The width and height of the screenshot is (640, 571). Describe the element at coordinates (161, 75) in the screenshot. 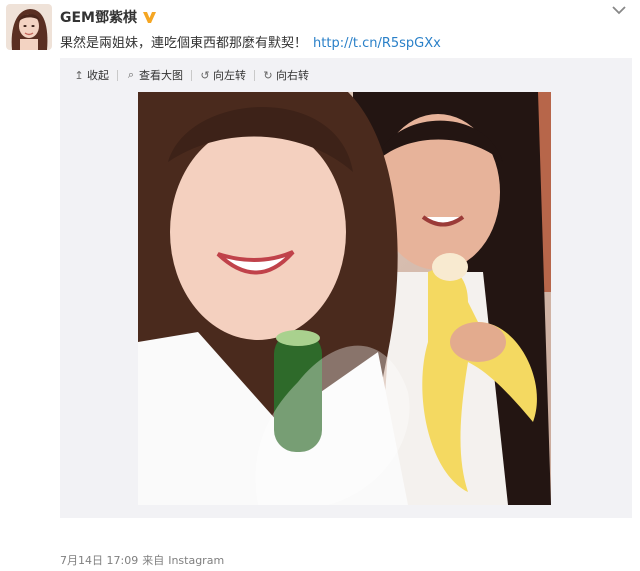

I see `view-large-label: 查看大图` at that location.